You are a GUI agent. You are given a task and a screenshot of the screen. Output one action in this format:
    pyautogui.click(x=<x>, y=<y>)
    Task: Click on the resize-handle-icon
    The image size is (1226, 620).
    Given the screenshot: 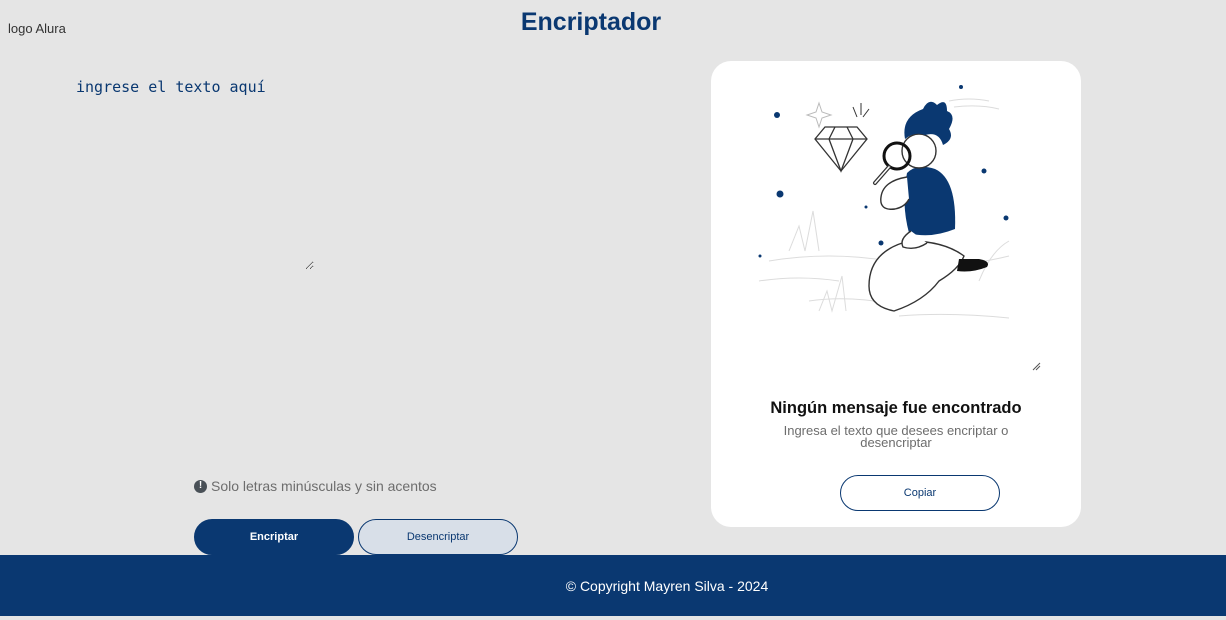 What is the action you would take?
    pyautogui.click(x=1036, y=366)
    